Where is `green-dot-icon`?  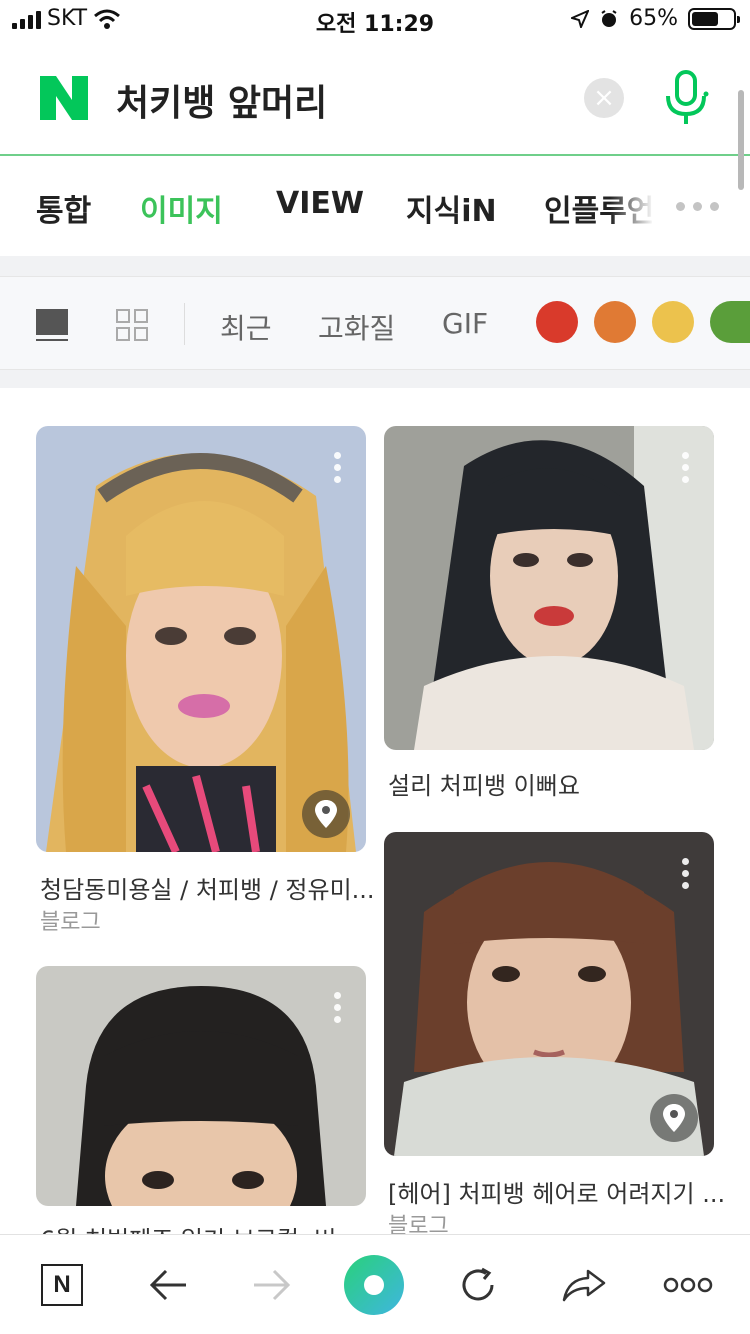 green-dot-icon is located at coordinates (374, 1285).